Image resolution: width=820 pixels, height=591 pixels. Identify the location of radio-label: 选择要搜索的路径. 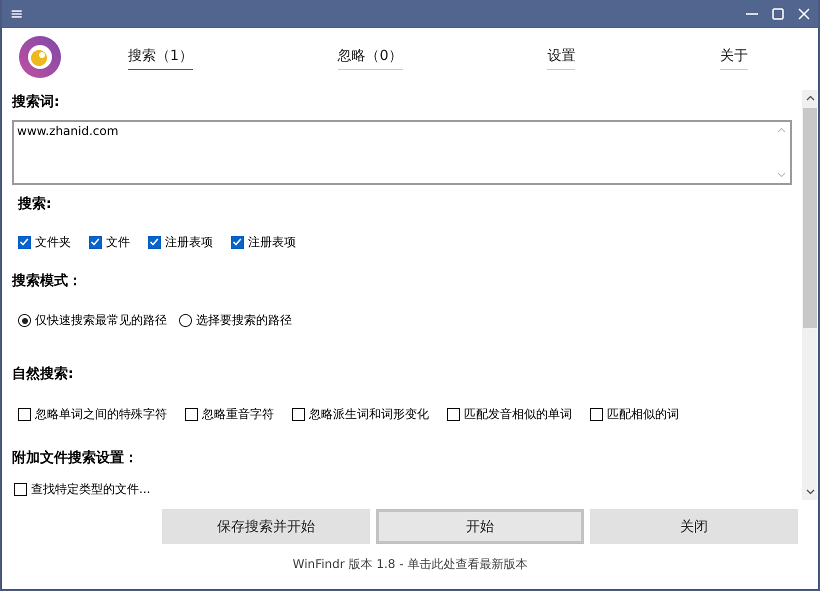
(244, 320).